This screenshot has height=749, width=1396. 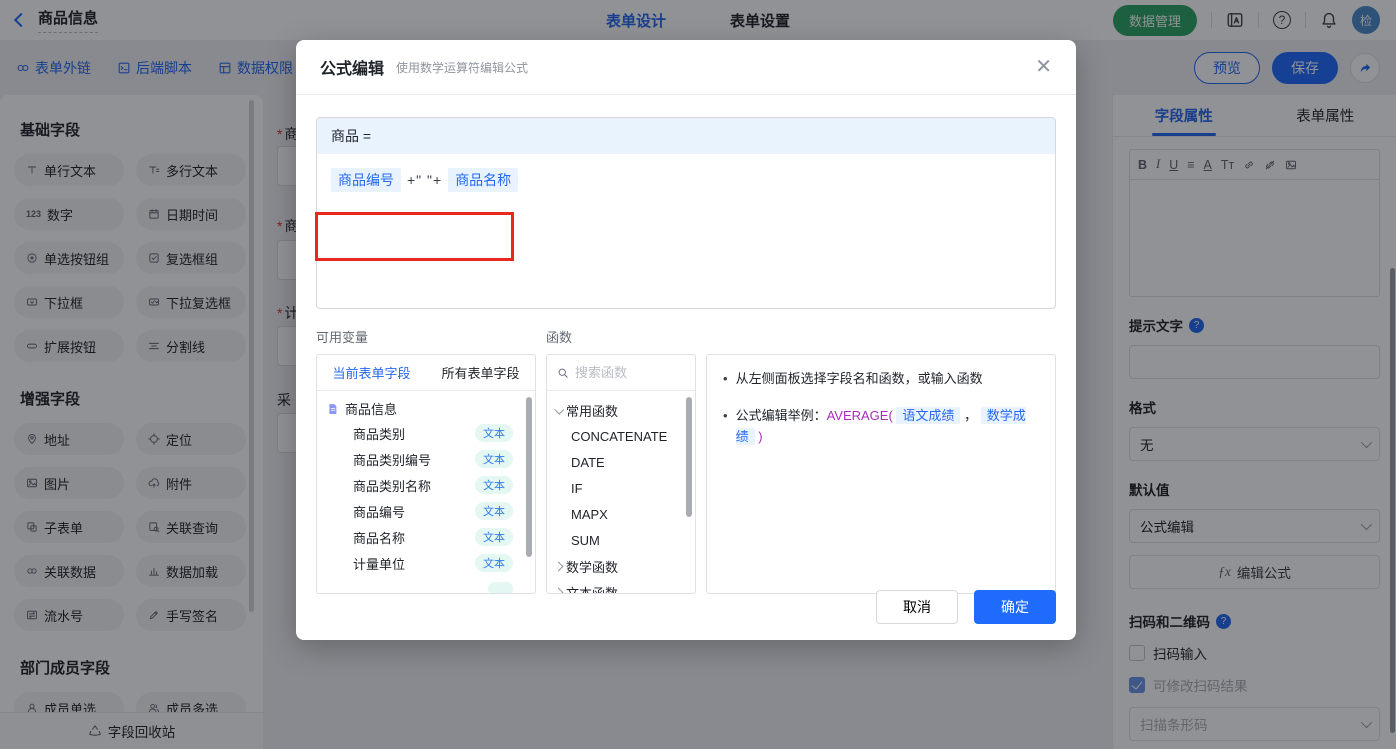 What do you see at coordinates (621, 462) in the screenshot?
I see `function-item: DATE` at bounding box center [621, 462].